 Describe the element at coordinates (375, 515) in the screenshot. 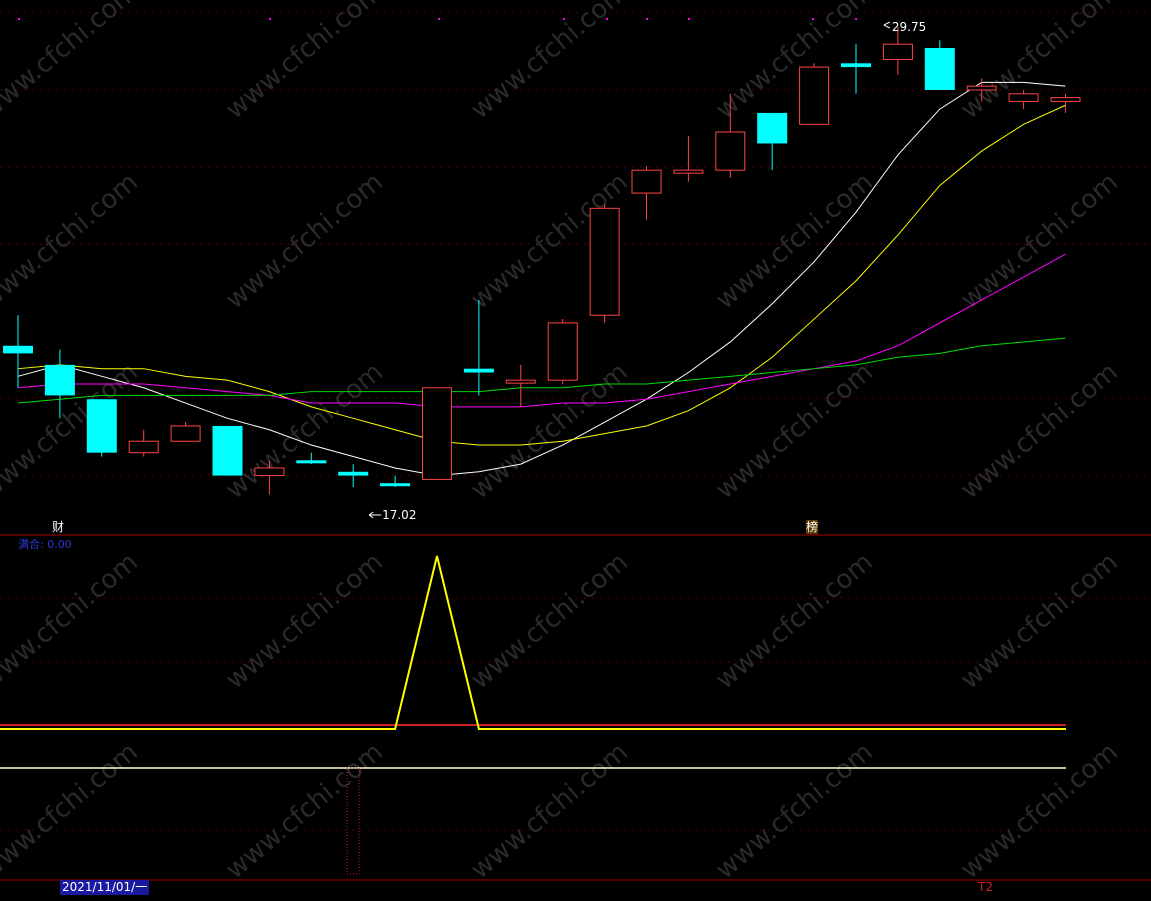

I see `low-arrow` at that location.